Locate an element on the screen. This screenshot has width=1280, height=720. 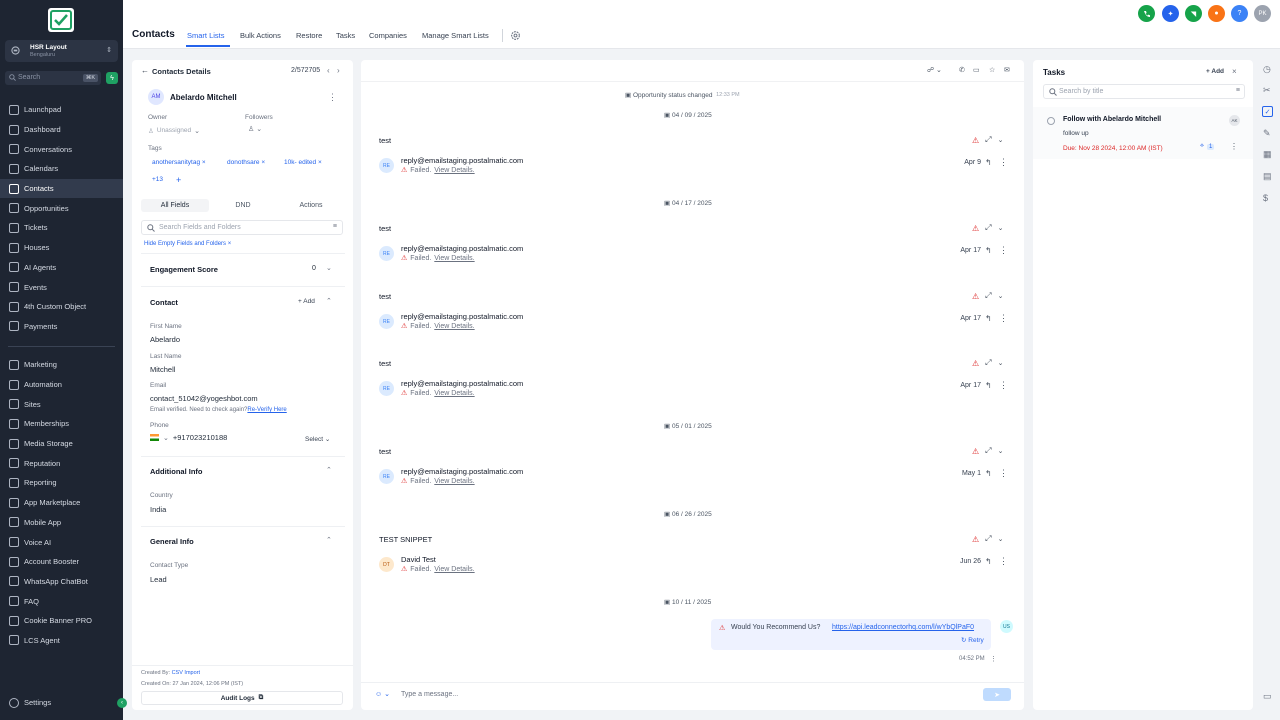
sidebar-item-automation: Automation is located at coordinates (61, 385).